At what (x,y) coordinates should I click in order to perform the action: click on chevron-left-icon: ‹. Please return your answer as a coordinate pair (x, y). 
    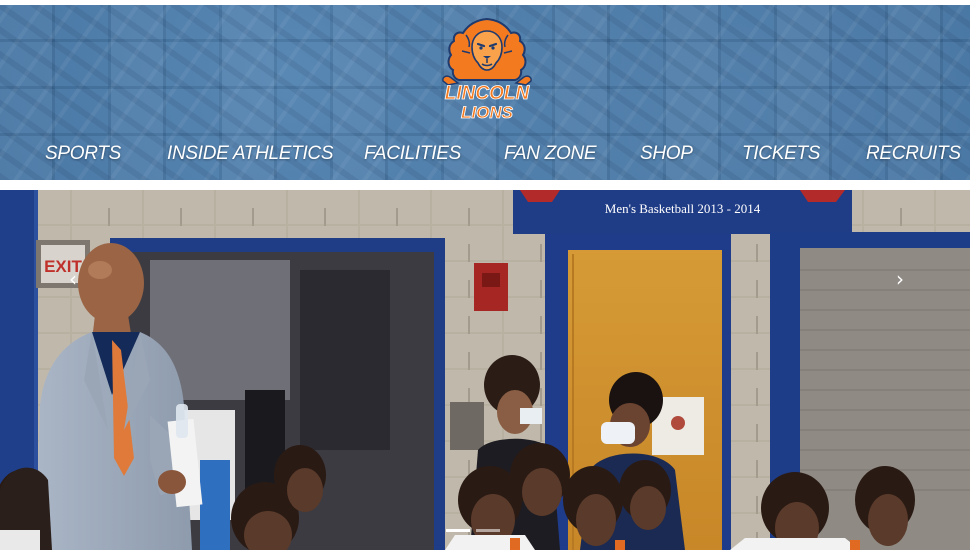
    Looking at the image, I should click on (73, 279).